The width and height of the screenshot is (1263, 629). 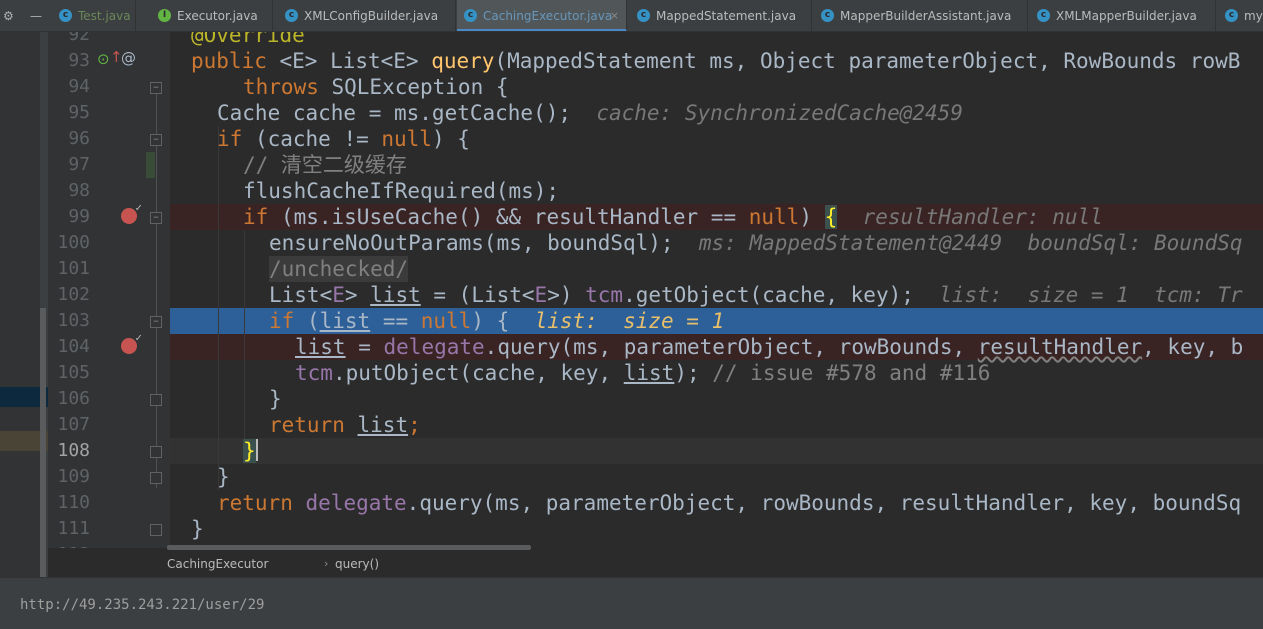 I want to click on code-line-98: flushCacheIfRequired(ms);, so click(x=716, y=191).